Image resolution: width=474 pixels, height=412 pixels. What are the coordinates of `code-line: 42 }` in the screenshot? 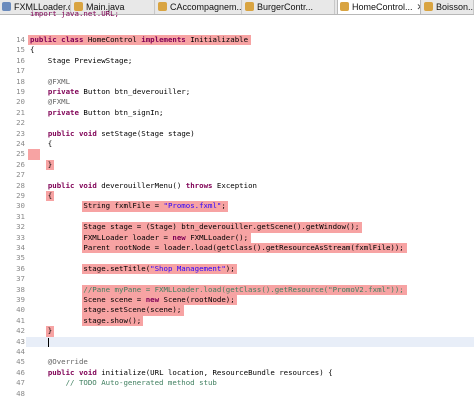 It's located at (237, 331).